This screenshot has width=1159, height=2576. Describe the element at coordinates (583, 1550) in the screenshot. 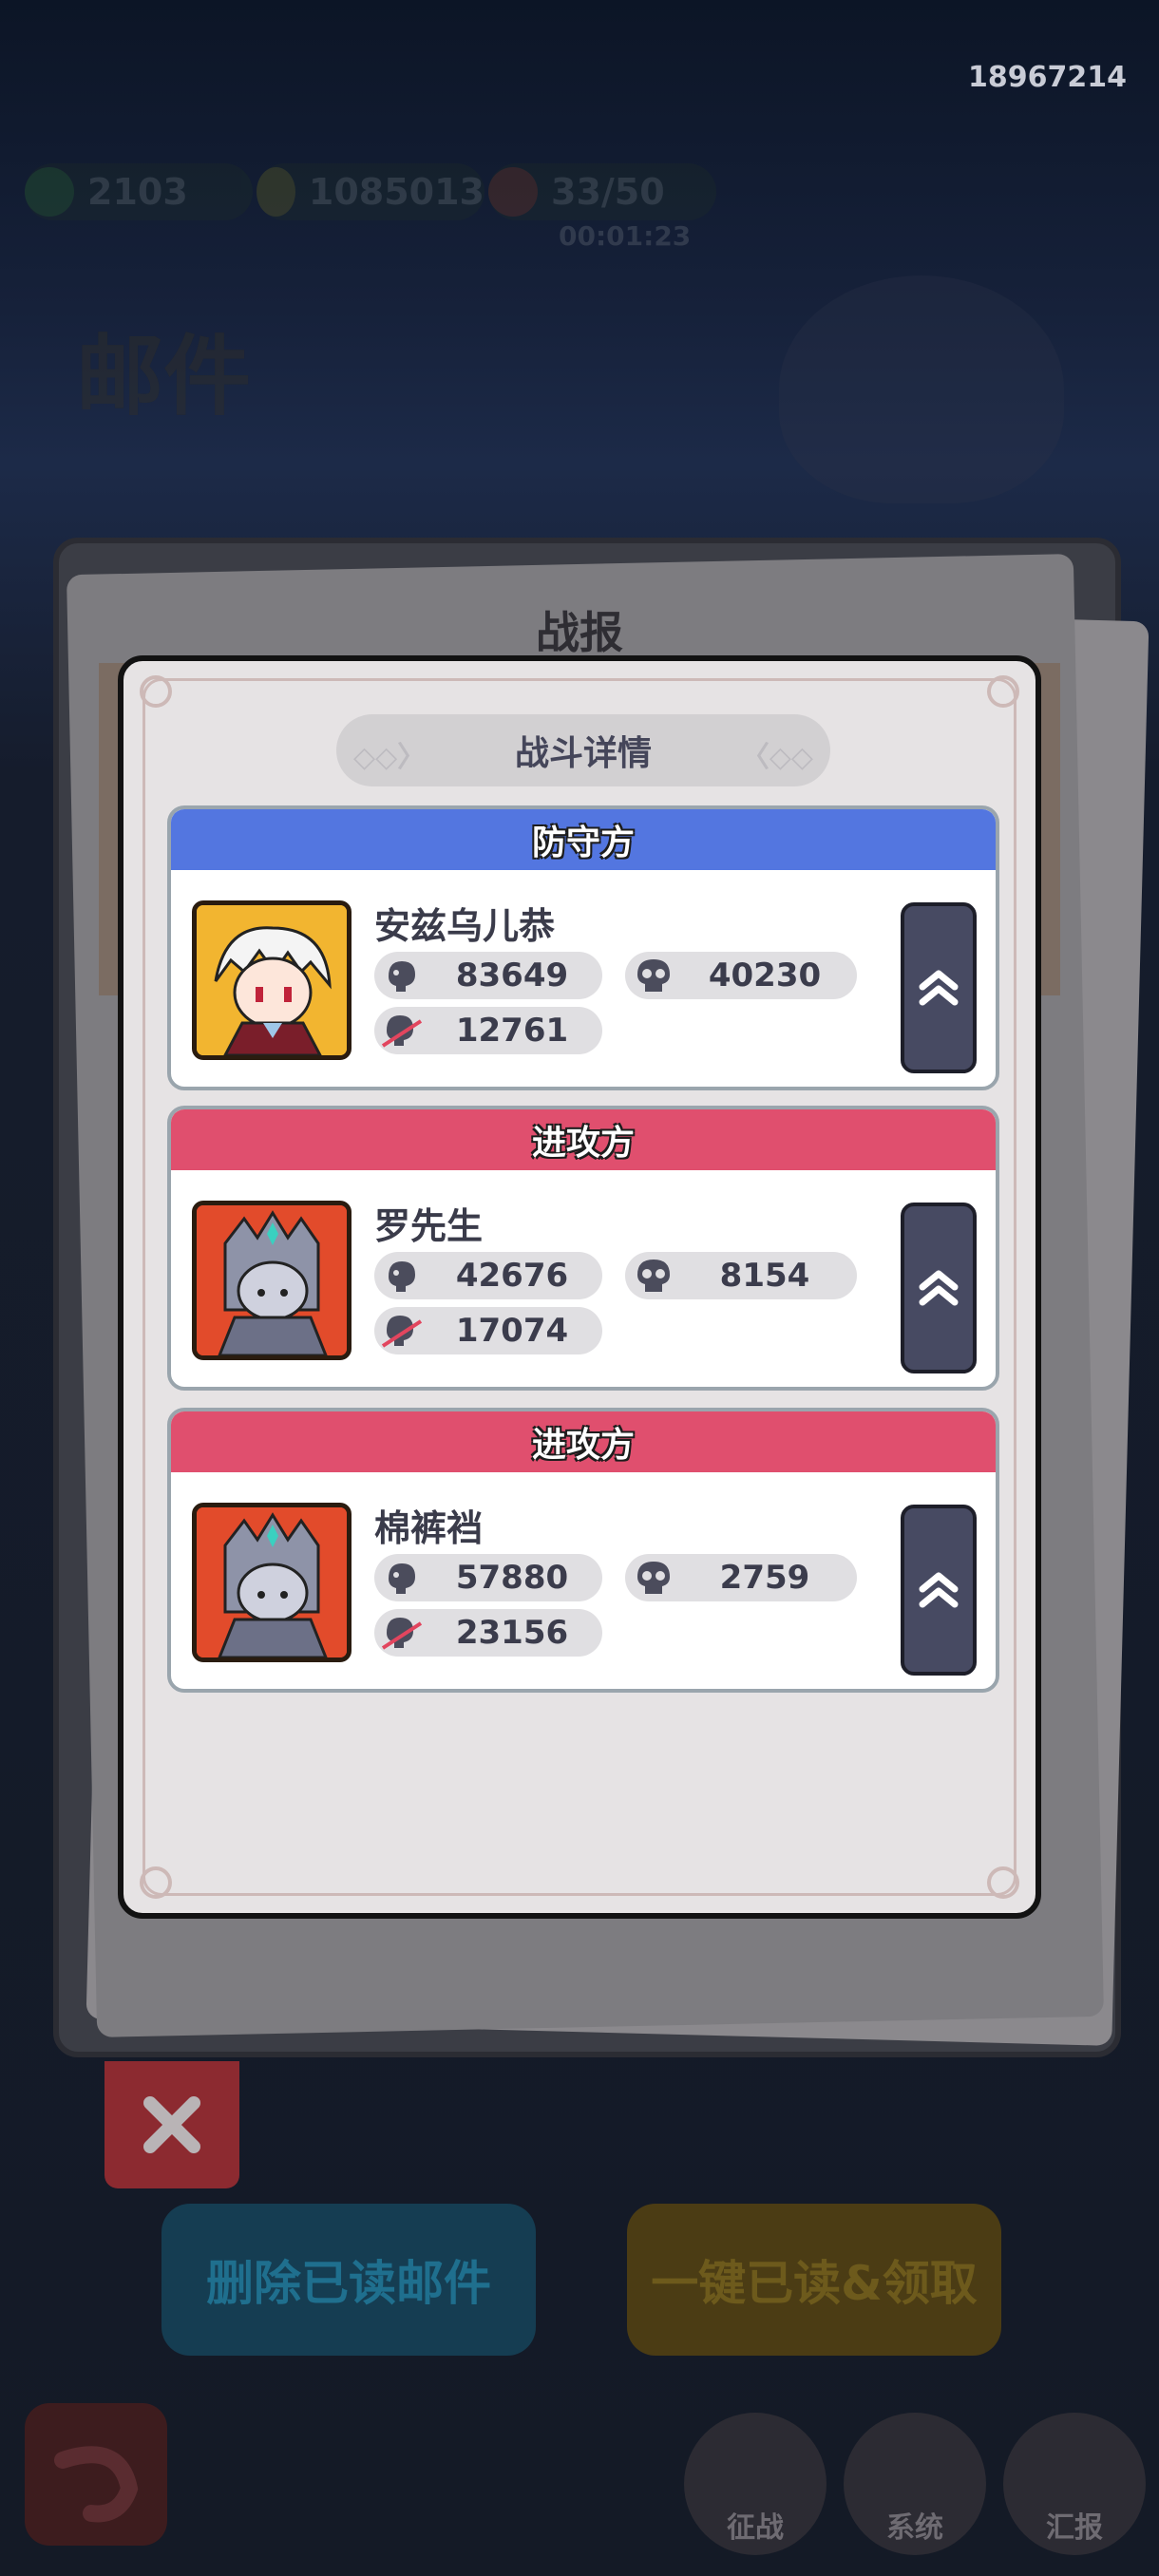

I see `combatant-card-attacker: 进攻方 棉裤裆 57880 2759 23156` at that location.